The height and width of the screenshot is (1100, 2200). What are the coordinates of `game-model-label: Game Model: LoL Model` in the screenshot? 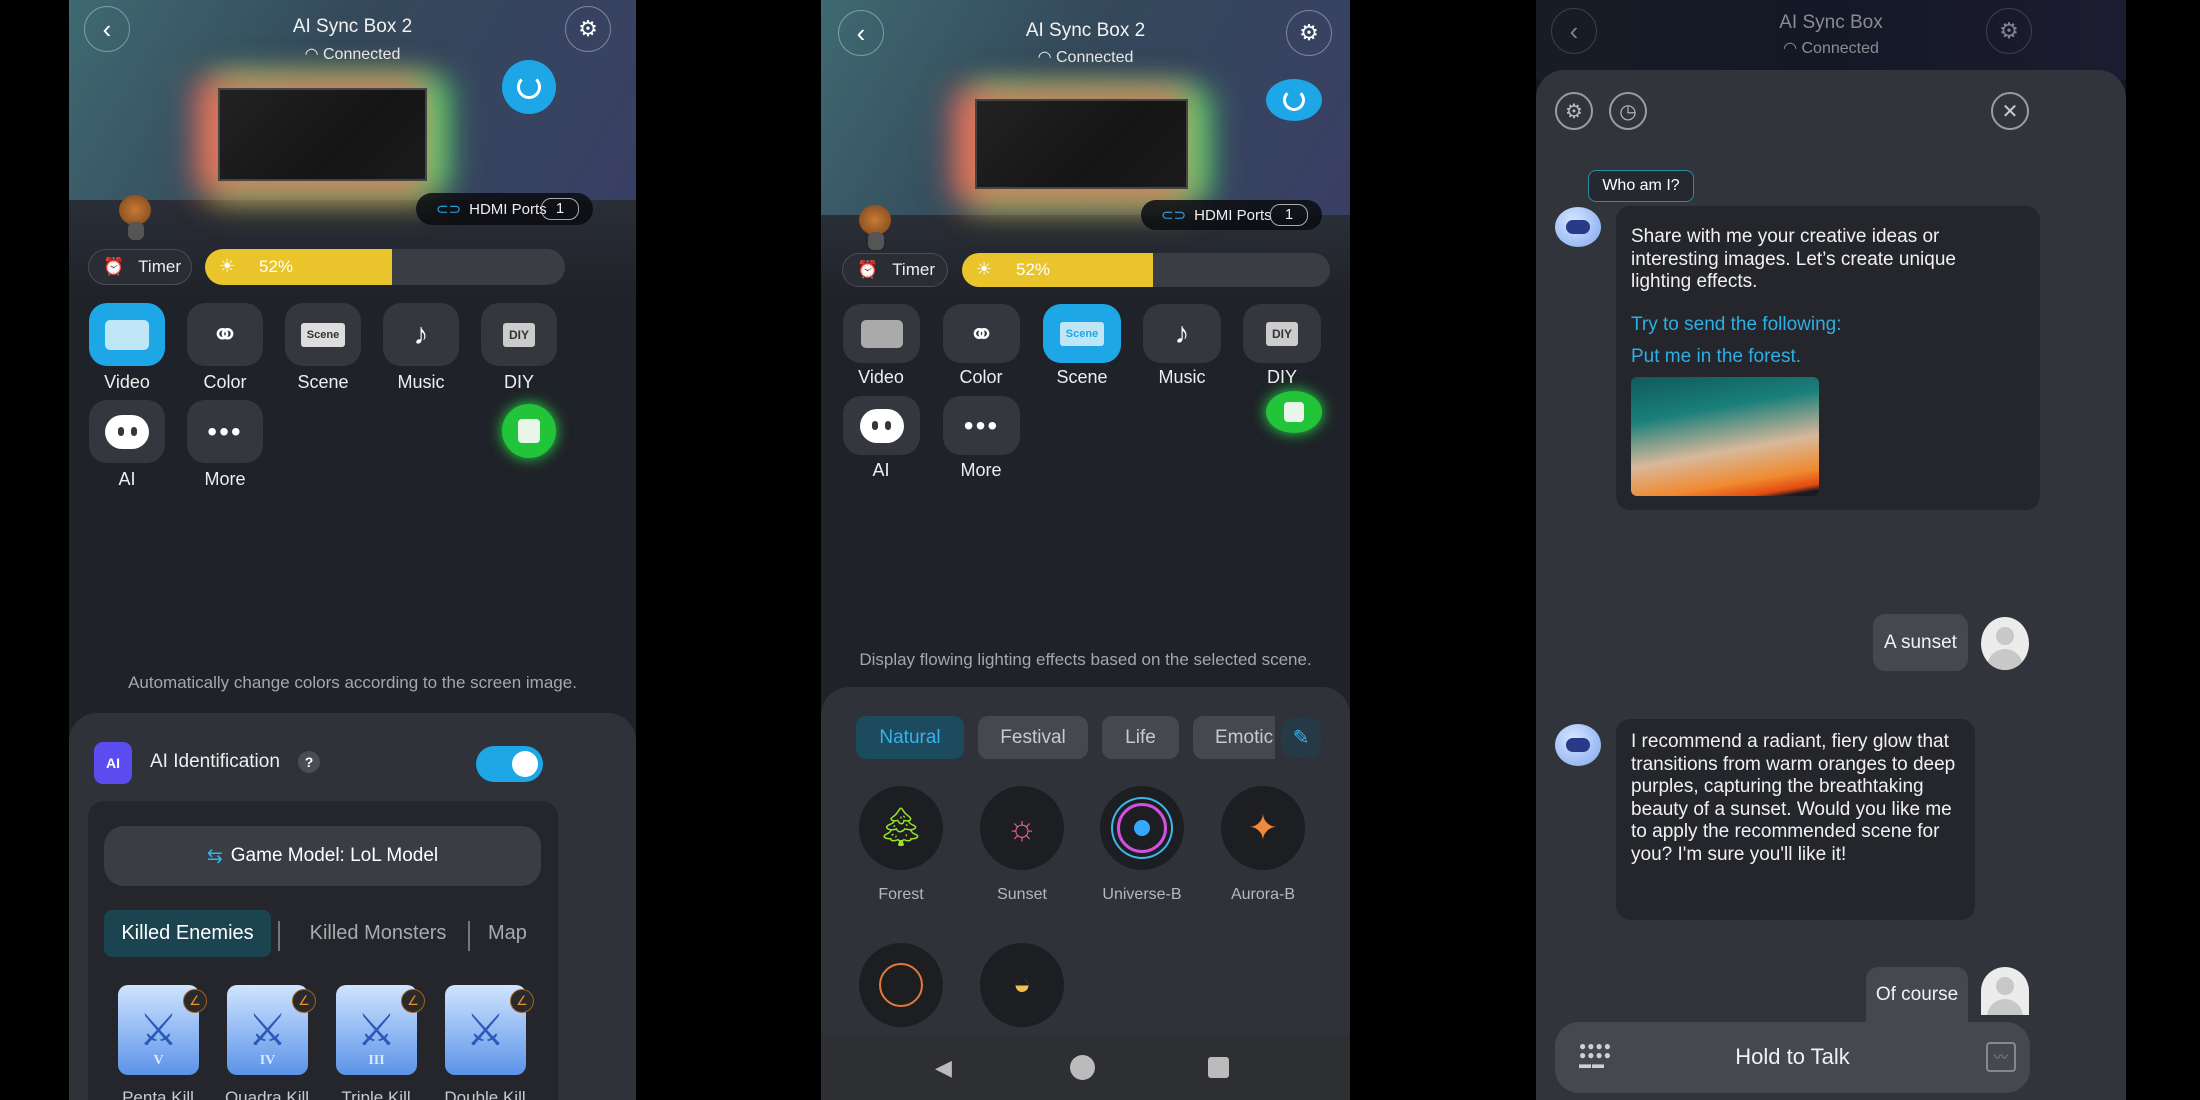 It's located at (334, 855).